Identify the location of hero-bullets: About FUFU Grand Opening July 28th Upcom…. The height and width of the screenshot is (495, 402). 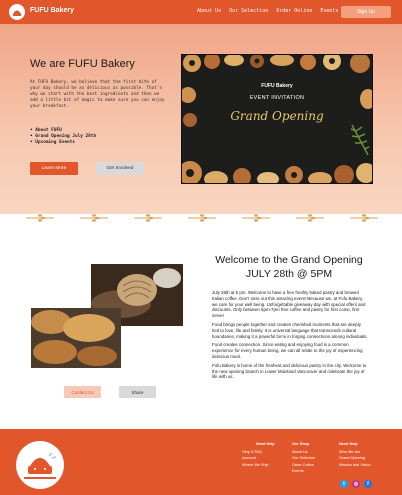
(63, 137).